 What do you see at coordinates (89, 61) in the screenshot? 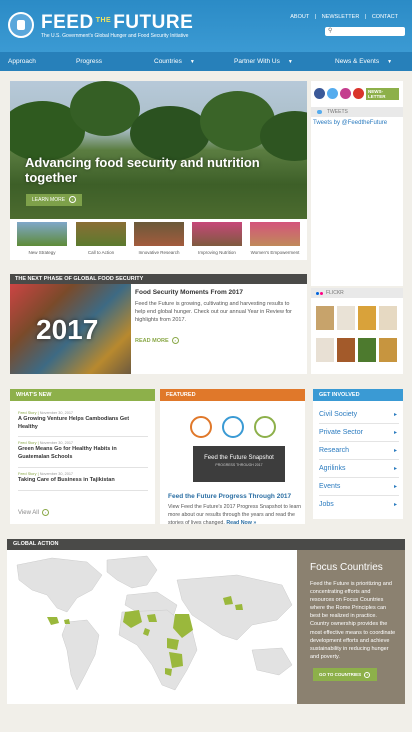
I see `nav-progress: Progress` at bounding box center [89, 61].